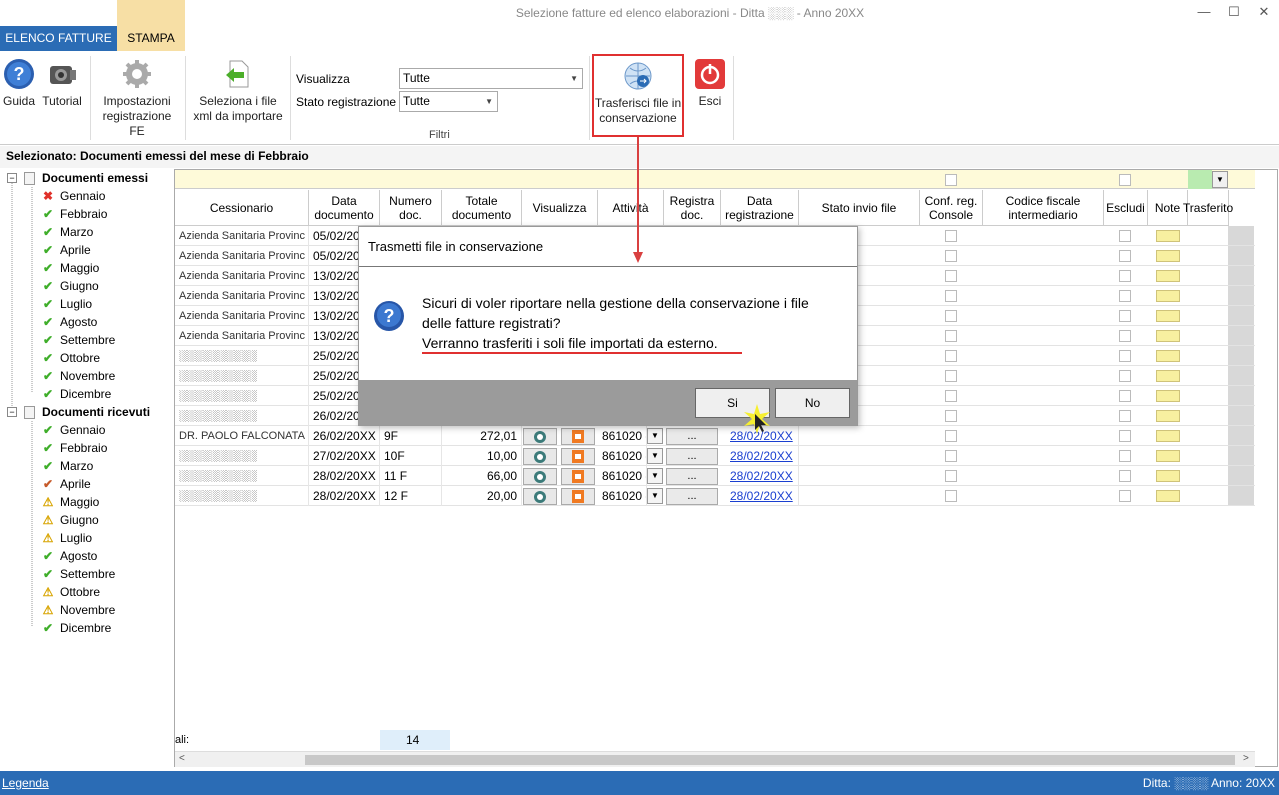 The height and width of the screenshot is (795, 1279). What do you see at coordinates (1043, 208) in the screenshot?
I see `column-header-codice: Codice fiscale intermediario` at bounding box center [1043, 208].